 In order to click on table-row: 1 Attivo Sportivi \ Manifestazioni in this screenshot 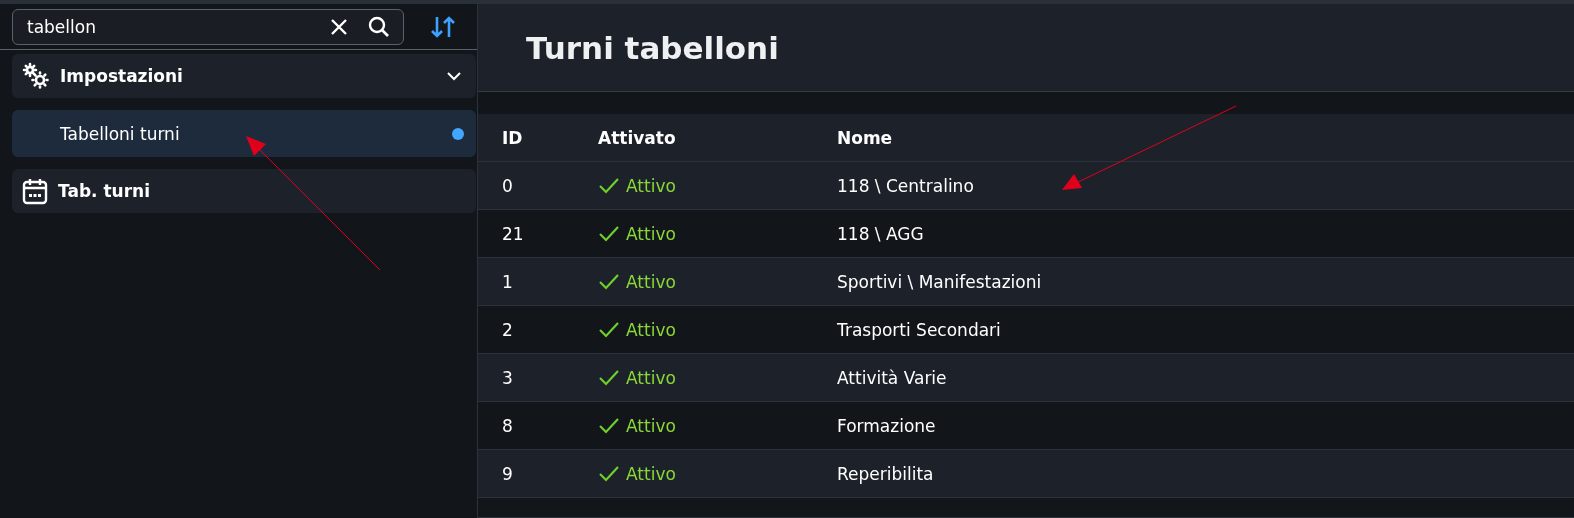, I will do `click(1026, 282)`.